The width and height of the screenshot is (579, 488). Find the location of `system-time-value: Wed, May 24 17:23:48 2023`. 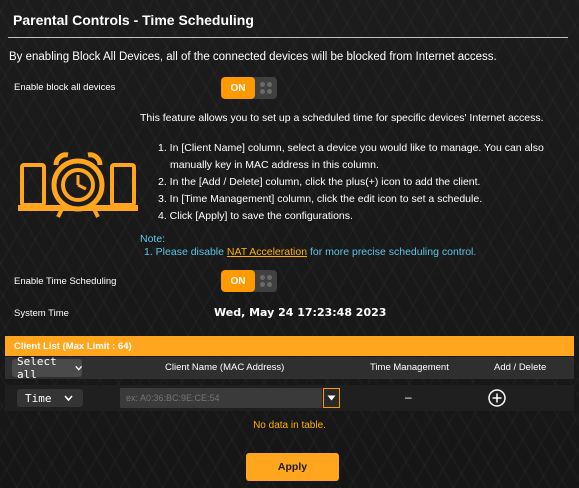

system-time-value: Wed, May 24 17:23:48 2023 is located at coordinates (300, 312).